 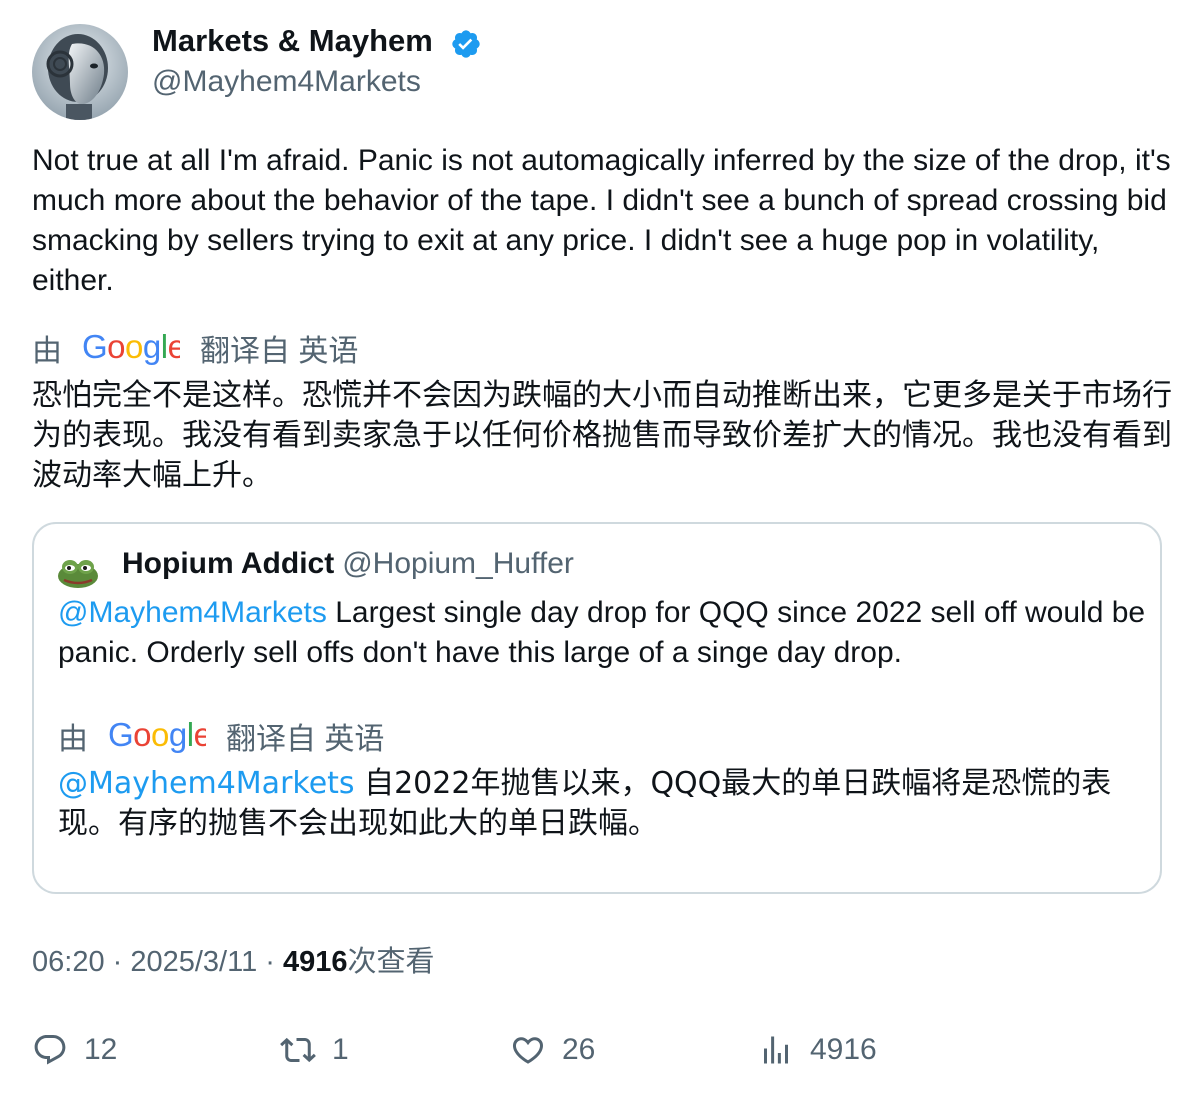 I want to click on retweet-count: 1, so click(x=340, y=1049).